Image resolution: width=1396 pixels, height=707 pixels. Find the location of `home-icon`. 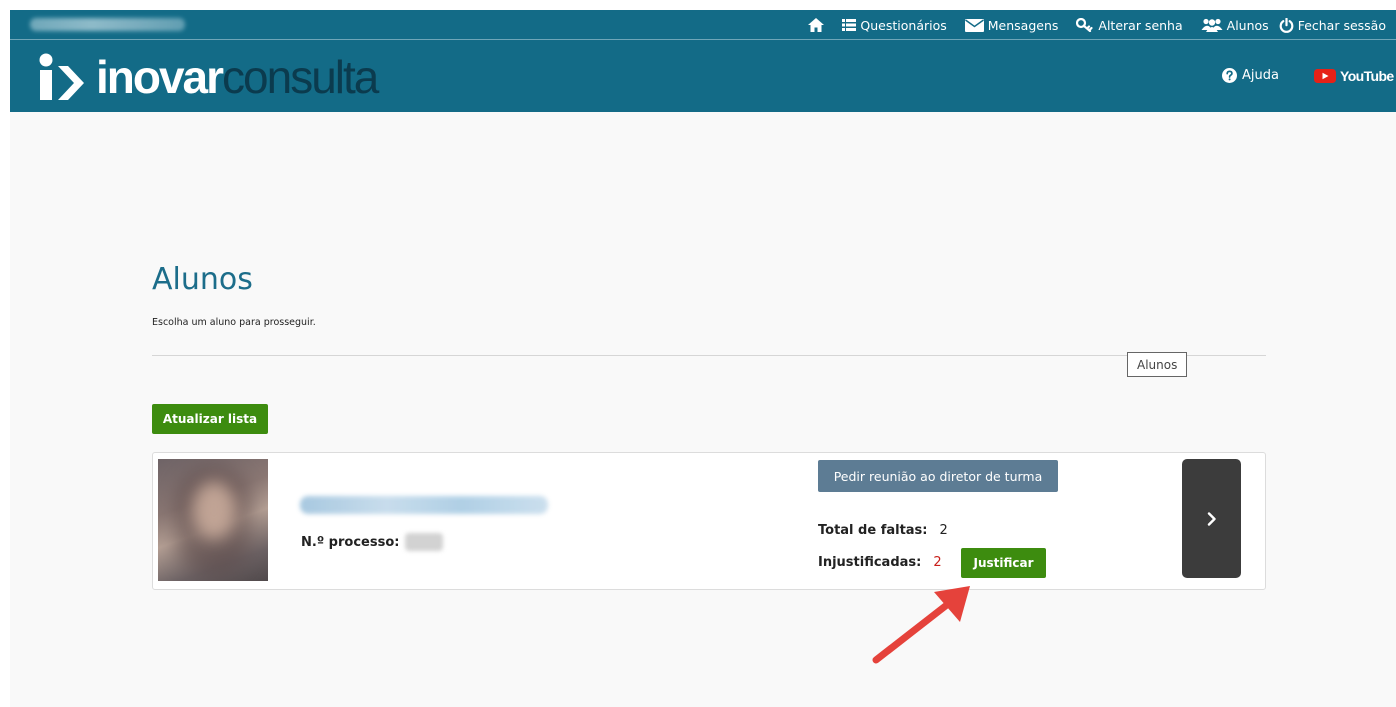

home-icon is located at coordinates (816, 25).